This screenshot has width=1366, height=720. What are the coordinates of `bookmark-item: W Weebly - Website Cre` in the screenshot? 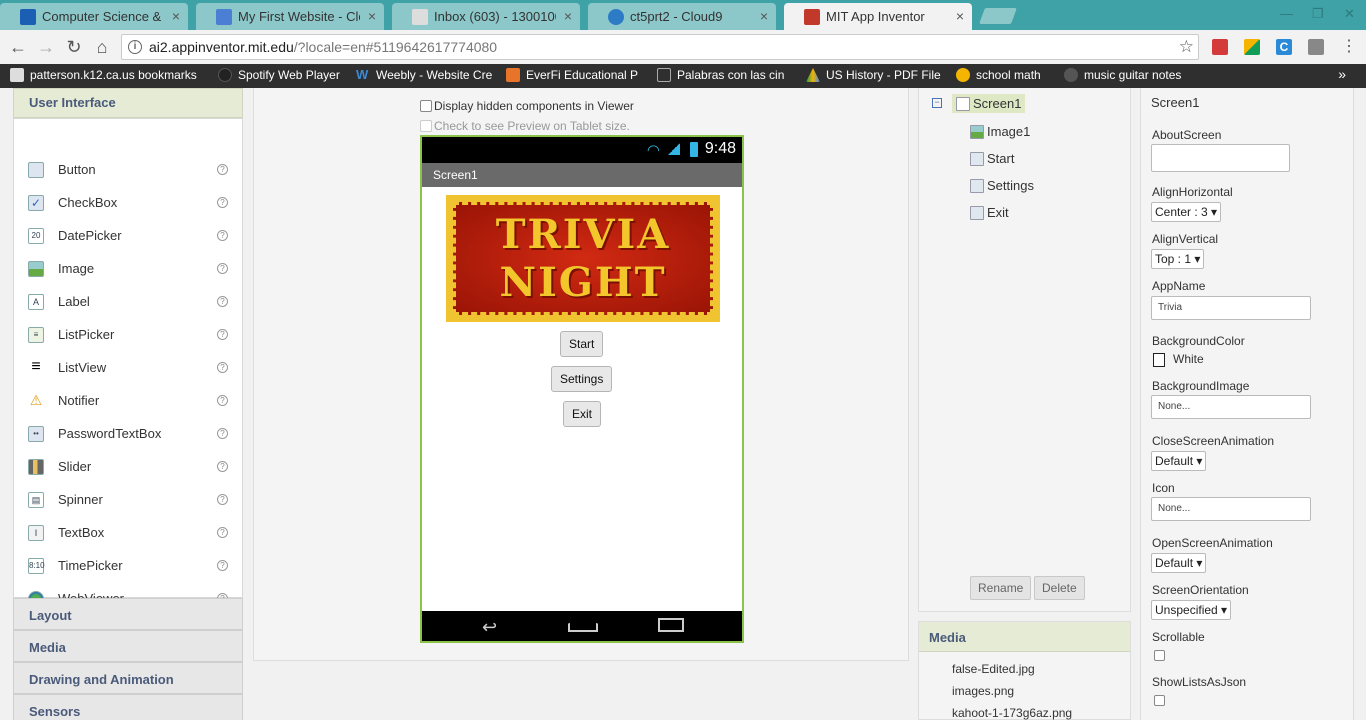 It's located at (424, 75).